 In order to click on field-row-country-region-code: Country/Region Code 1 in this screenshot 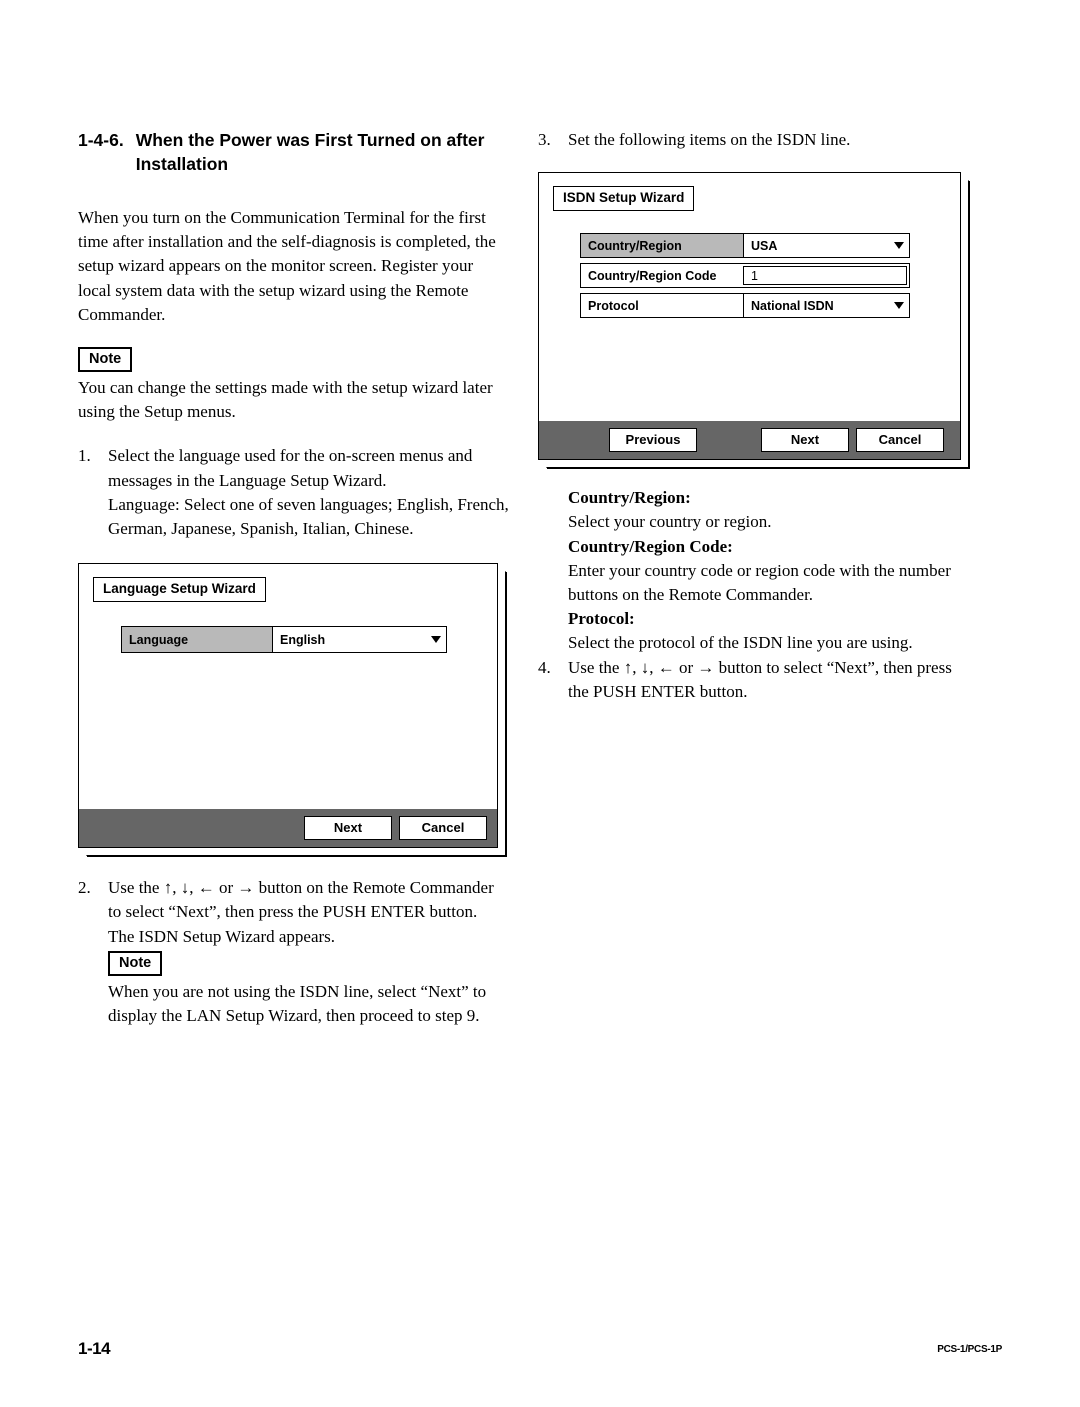, I will do `click(745, 276)`.